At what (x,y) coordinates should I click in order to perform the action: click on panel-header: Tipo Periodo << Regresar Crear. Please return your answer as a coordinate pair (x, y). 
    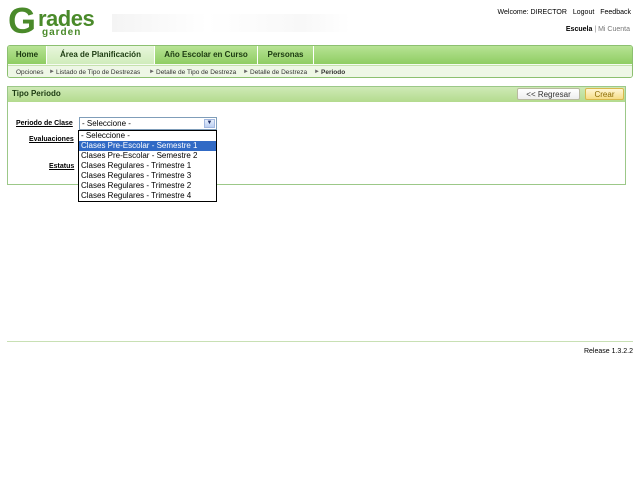
    Looking at the image, I should click on (316, 94).